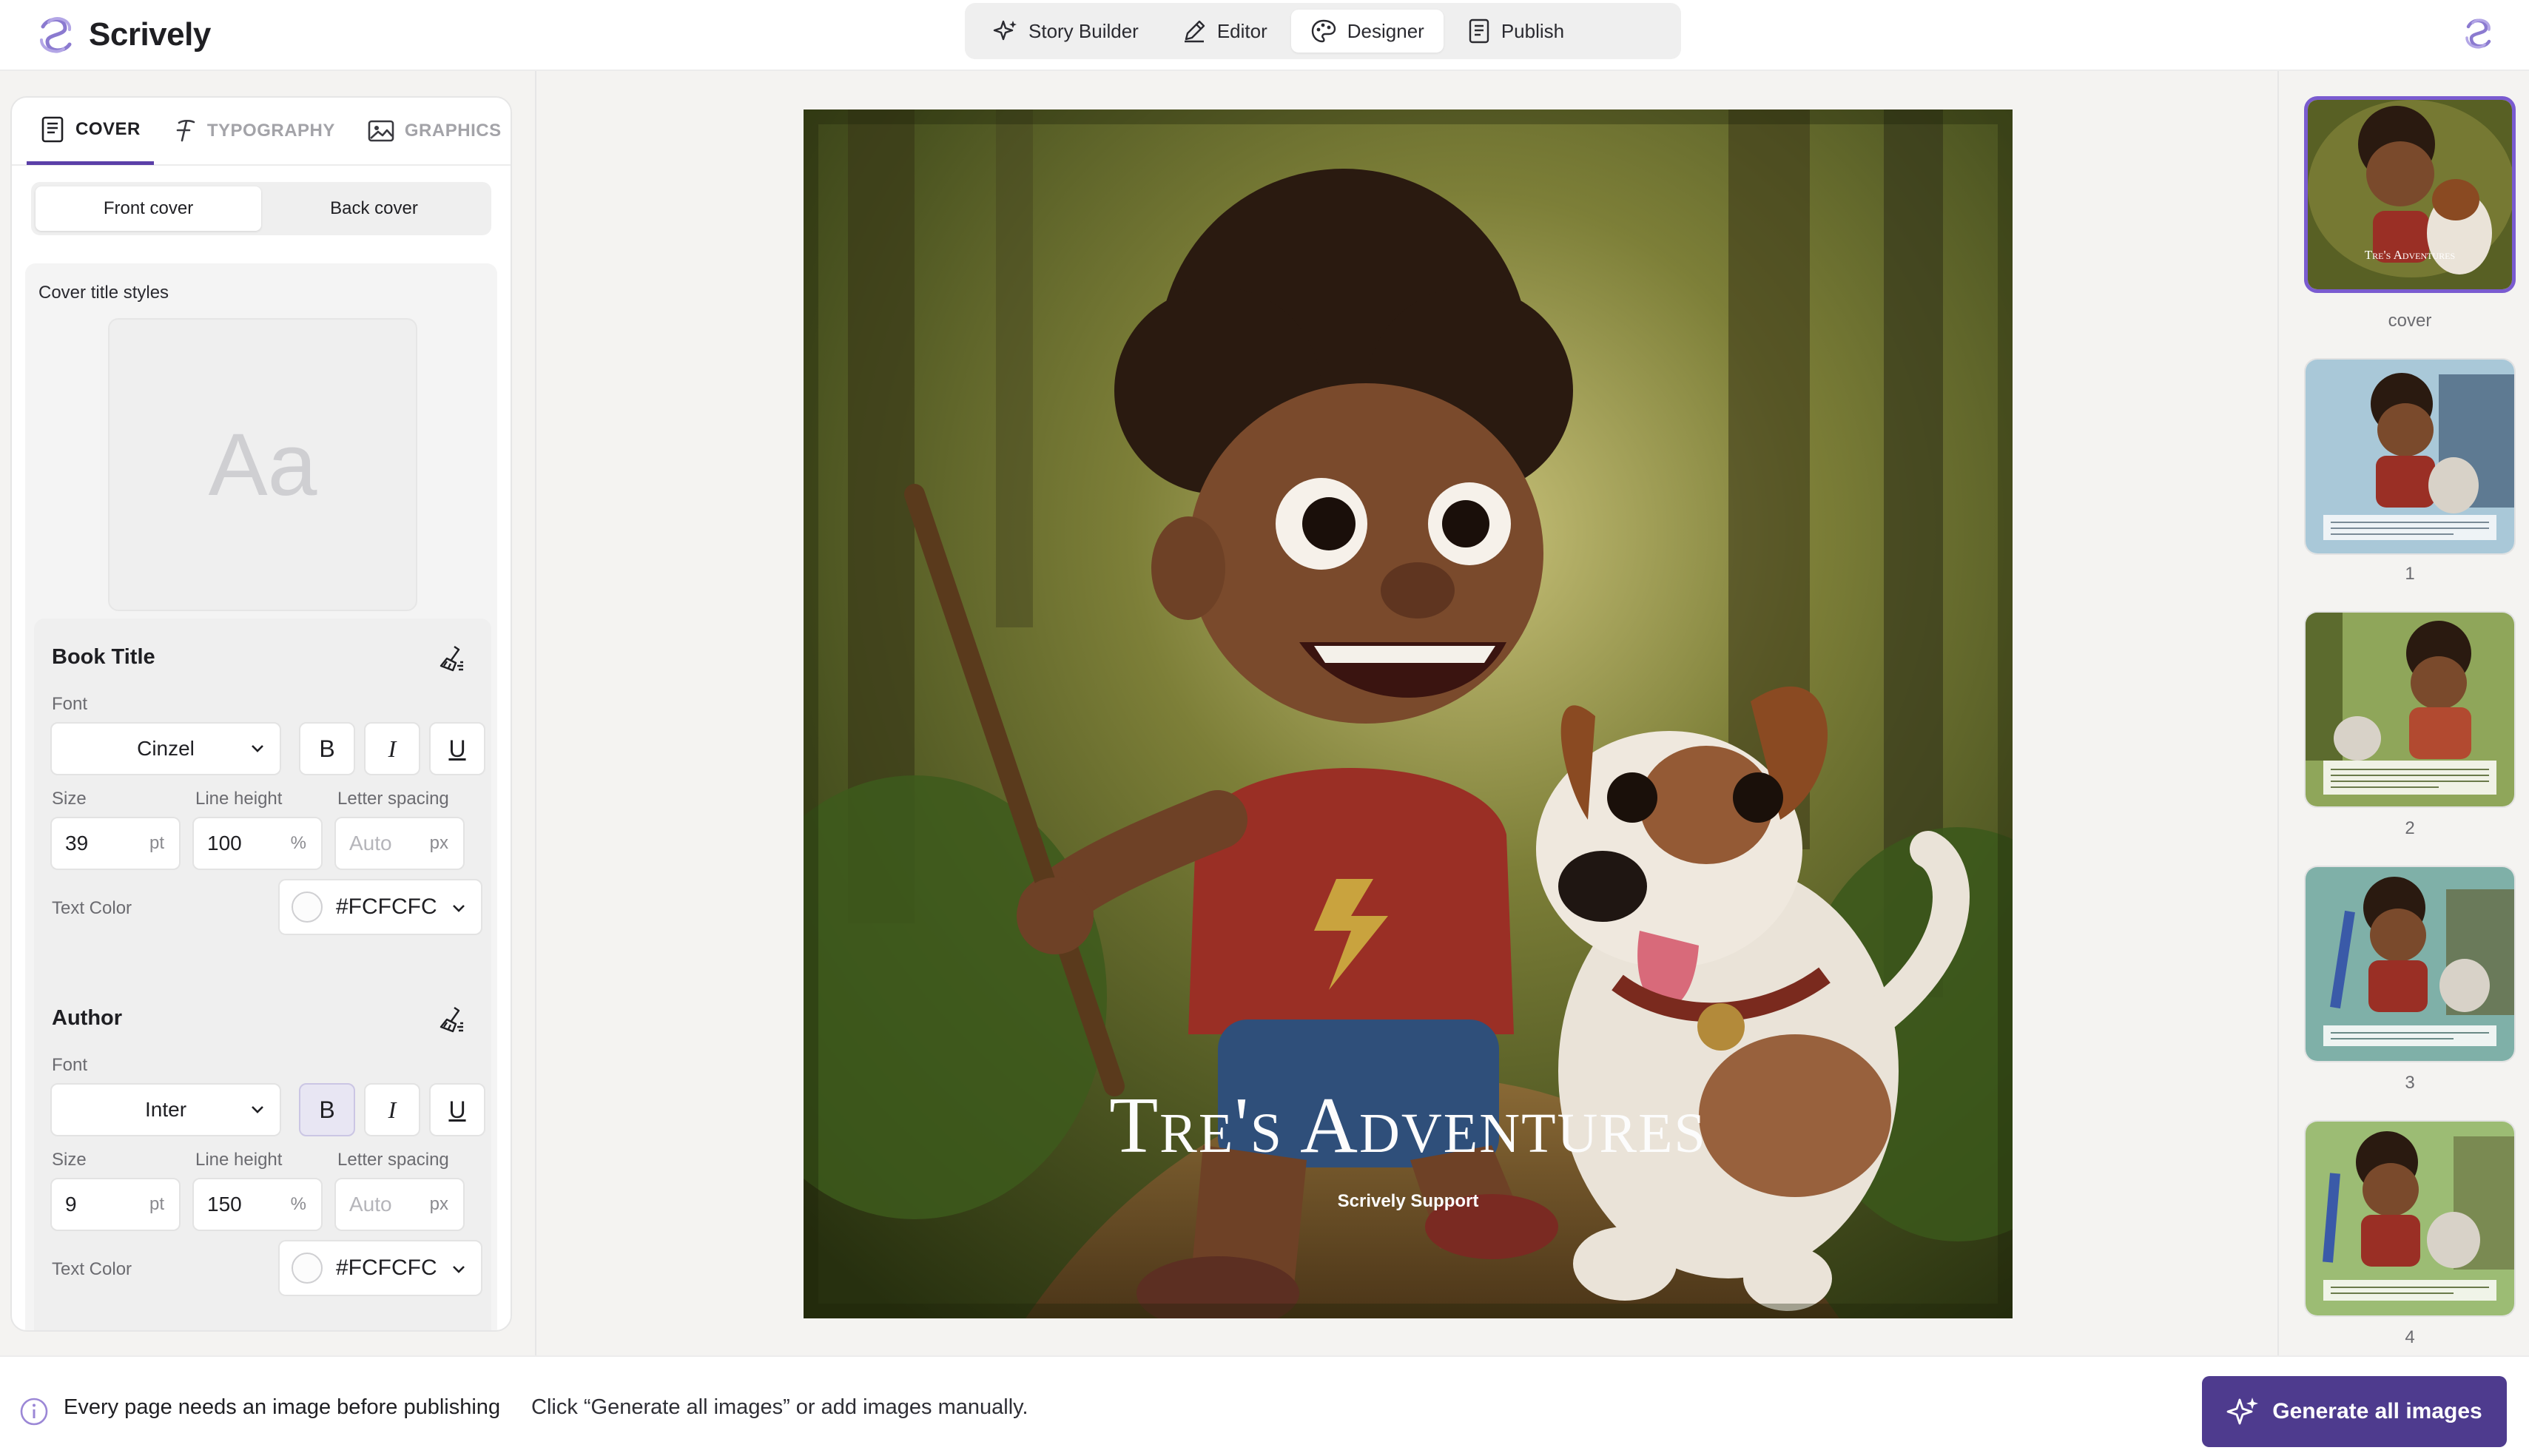 This screenshot has height=1456, width=2529. I want to click on app-name: Scrively, so click(150, 34).